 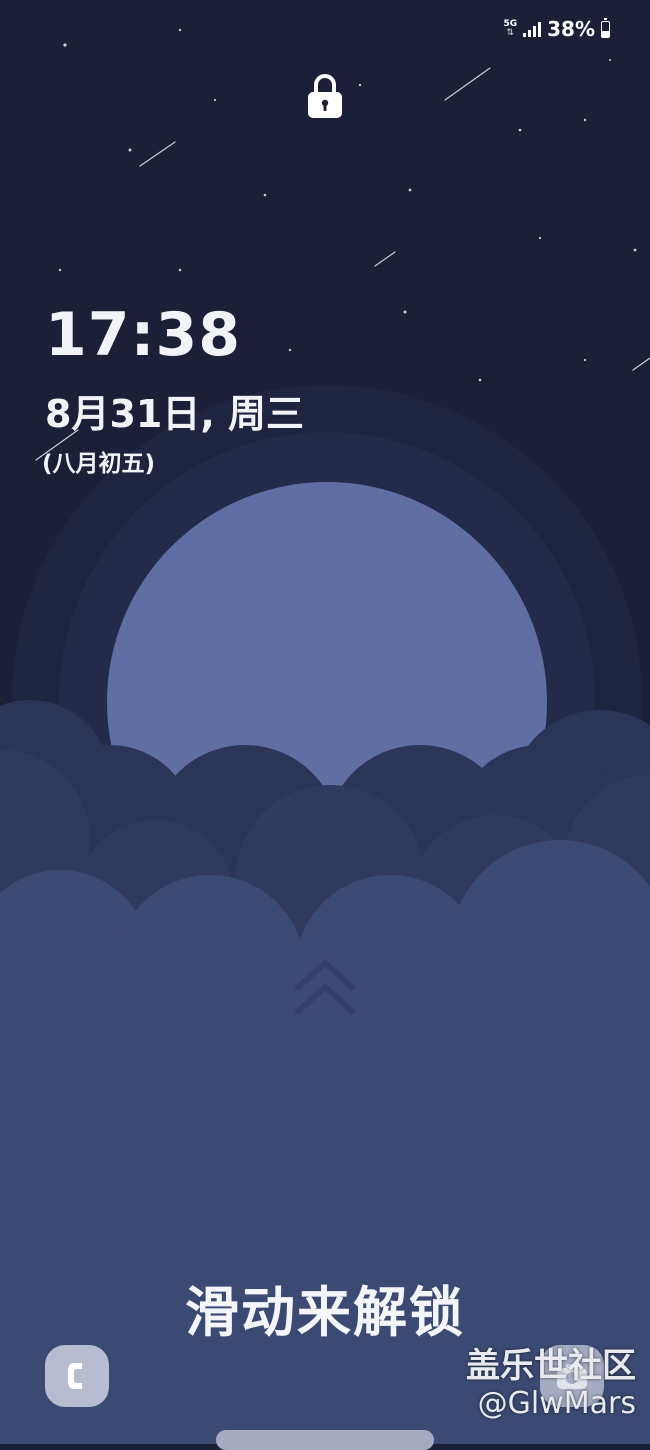 I want to click on clock-time: 17:38, so click(x=143, y=335).